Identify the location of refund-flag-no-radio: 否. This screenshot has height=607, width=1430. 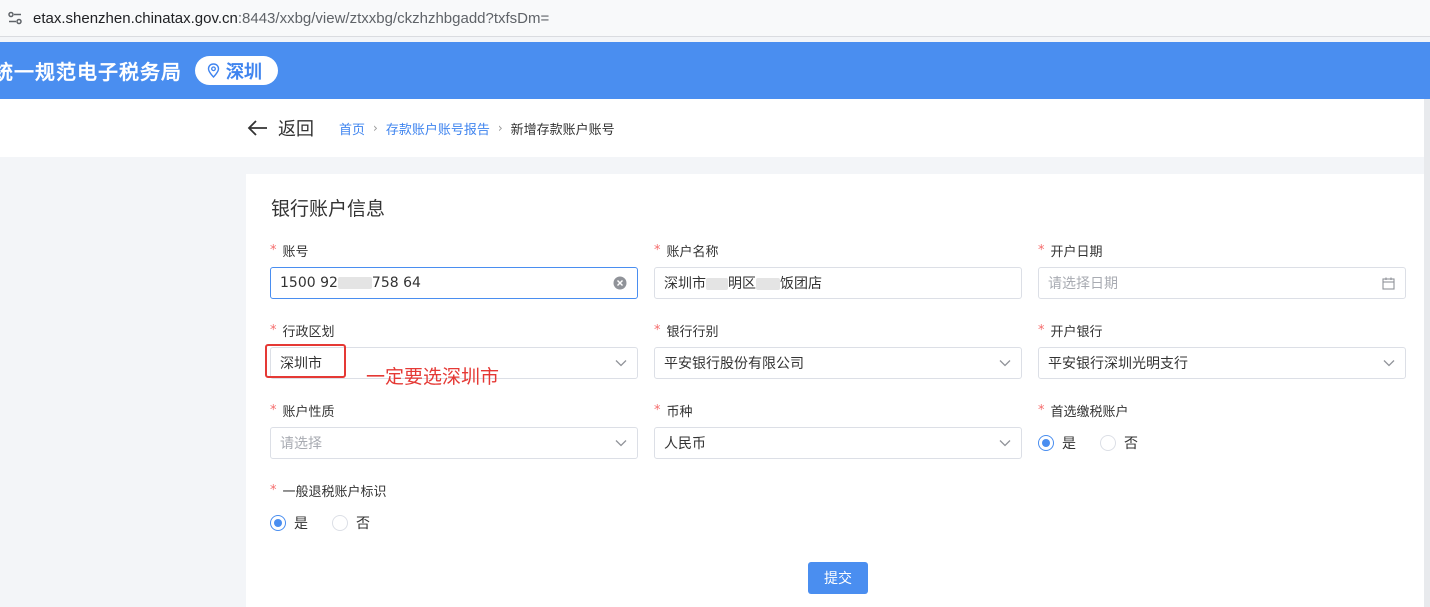
(351, 523).